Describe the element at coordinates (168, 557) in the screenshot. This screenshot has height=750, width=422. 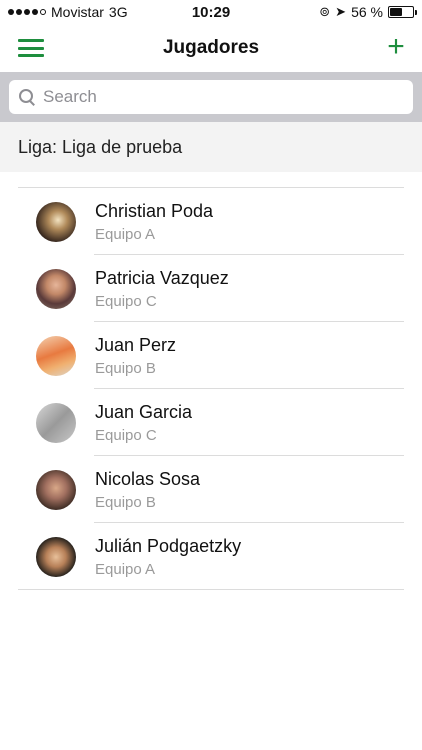
I see `player-text: Julián Podgaetzky Equipo A` at that location.